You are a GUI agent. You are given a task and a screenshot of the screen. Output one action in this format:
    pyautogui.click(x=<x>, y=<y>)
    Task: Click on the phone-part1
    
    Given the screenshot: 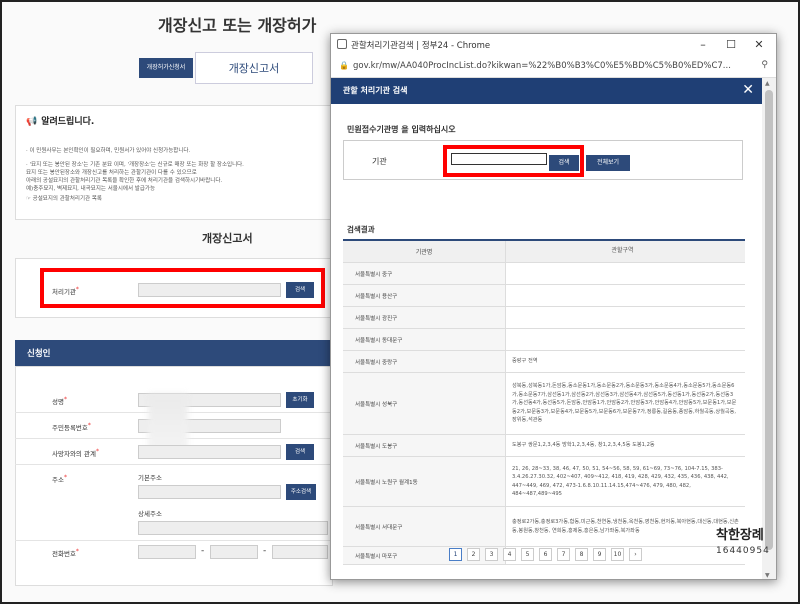 What is the action you would take?
    pyautogui.click(x=167, y=552)
    